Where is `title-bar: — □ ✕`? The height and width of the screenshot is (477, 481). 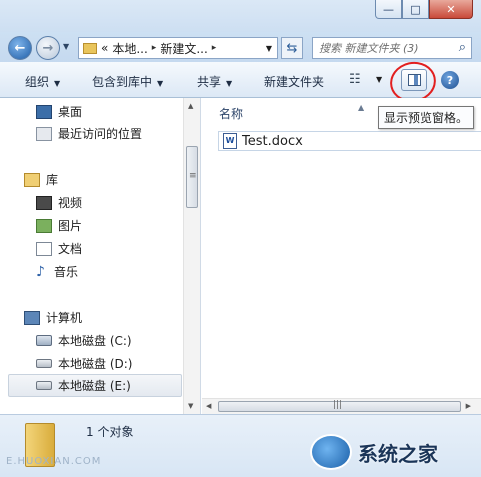 title-bar: — □ ✕ is located at coordinates (240, 16).